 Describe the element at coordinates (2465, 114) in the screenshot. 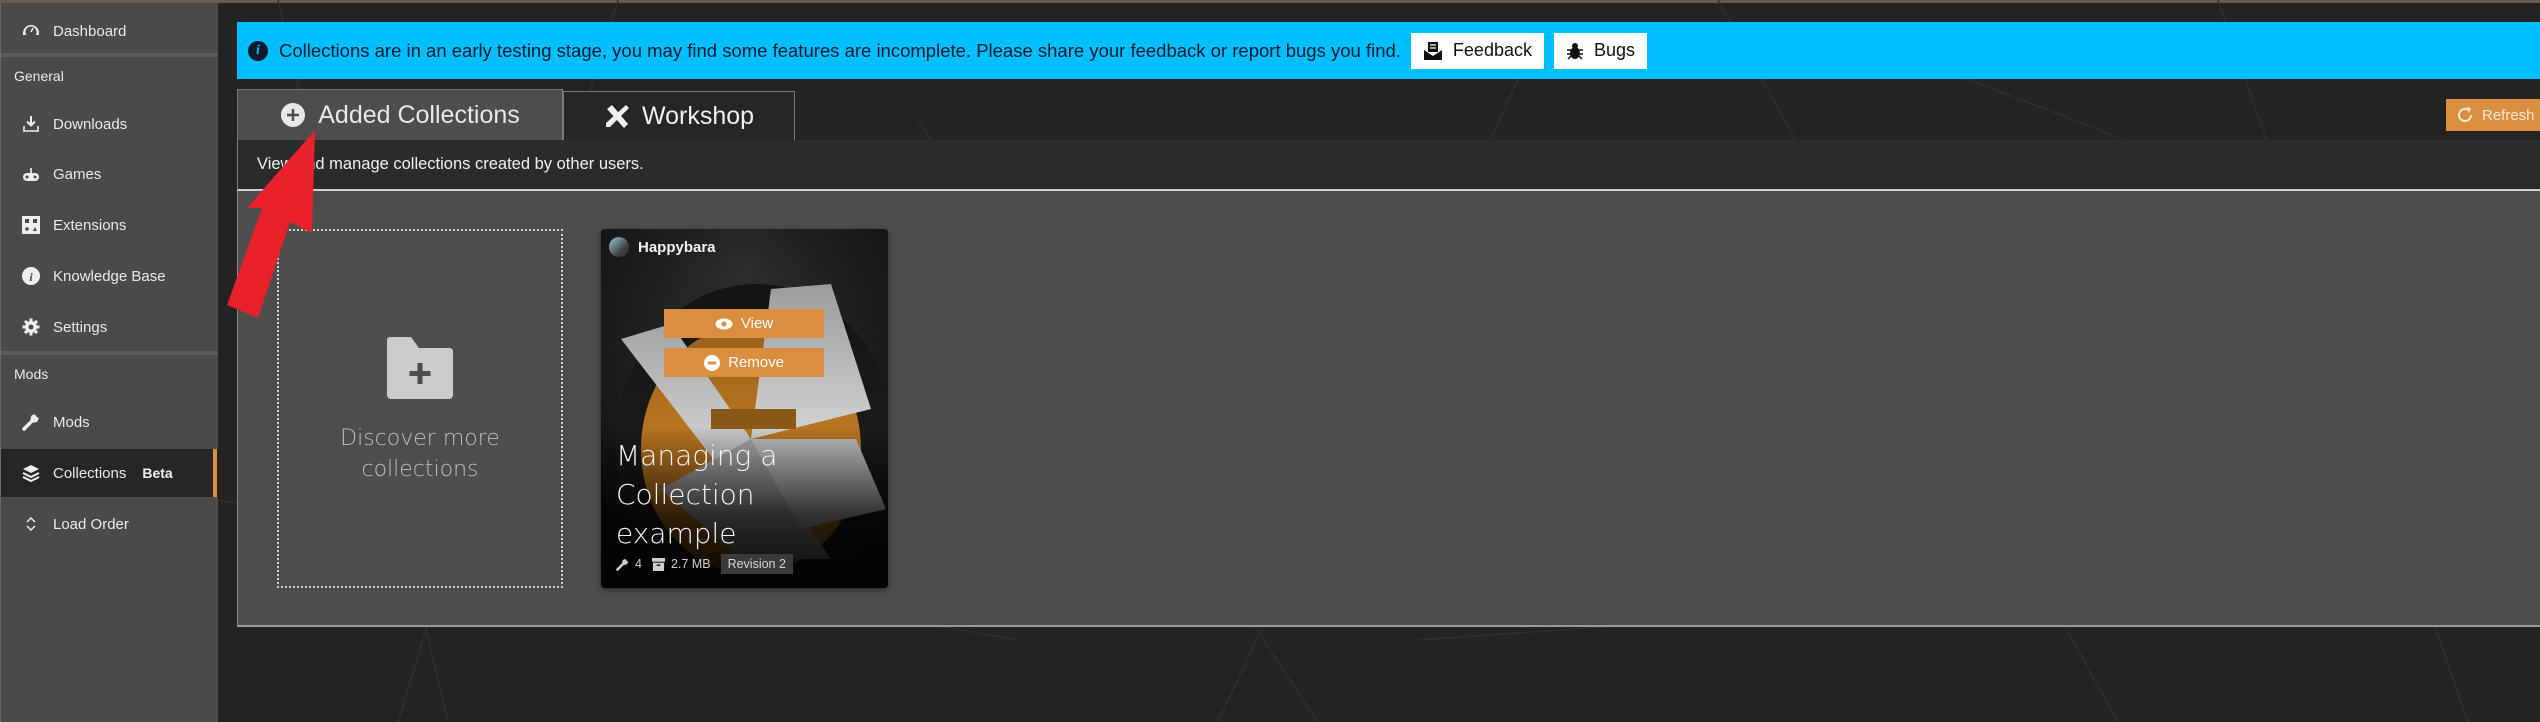

I see `refresh-icon` at that location.